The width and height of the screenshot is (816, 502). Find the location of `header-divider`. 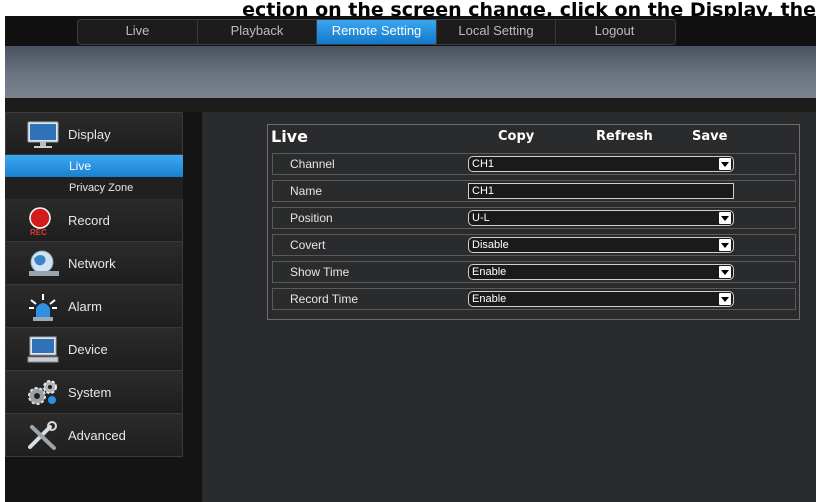

header-divider is located at coordinates (410, 105).